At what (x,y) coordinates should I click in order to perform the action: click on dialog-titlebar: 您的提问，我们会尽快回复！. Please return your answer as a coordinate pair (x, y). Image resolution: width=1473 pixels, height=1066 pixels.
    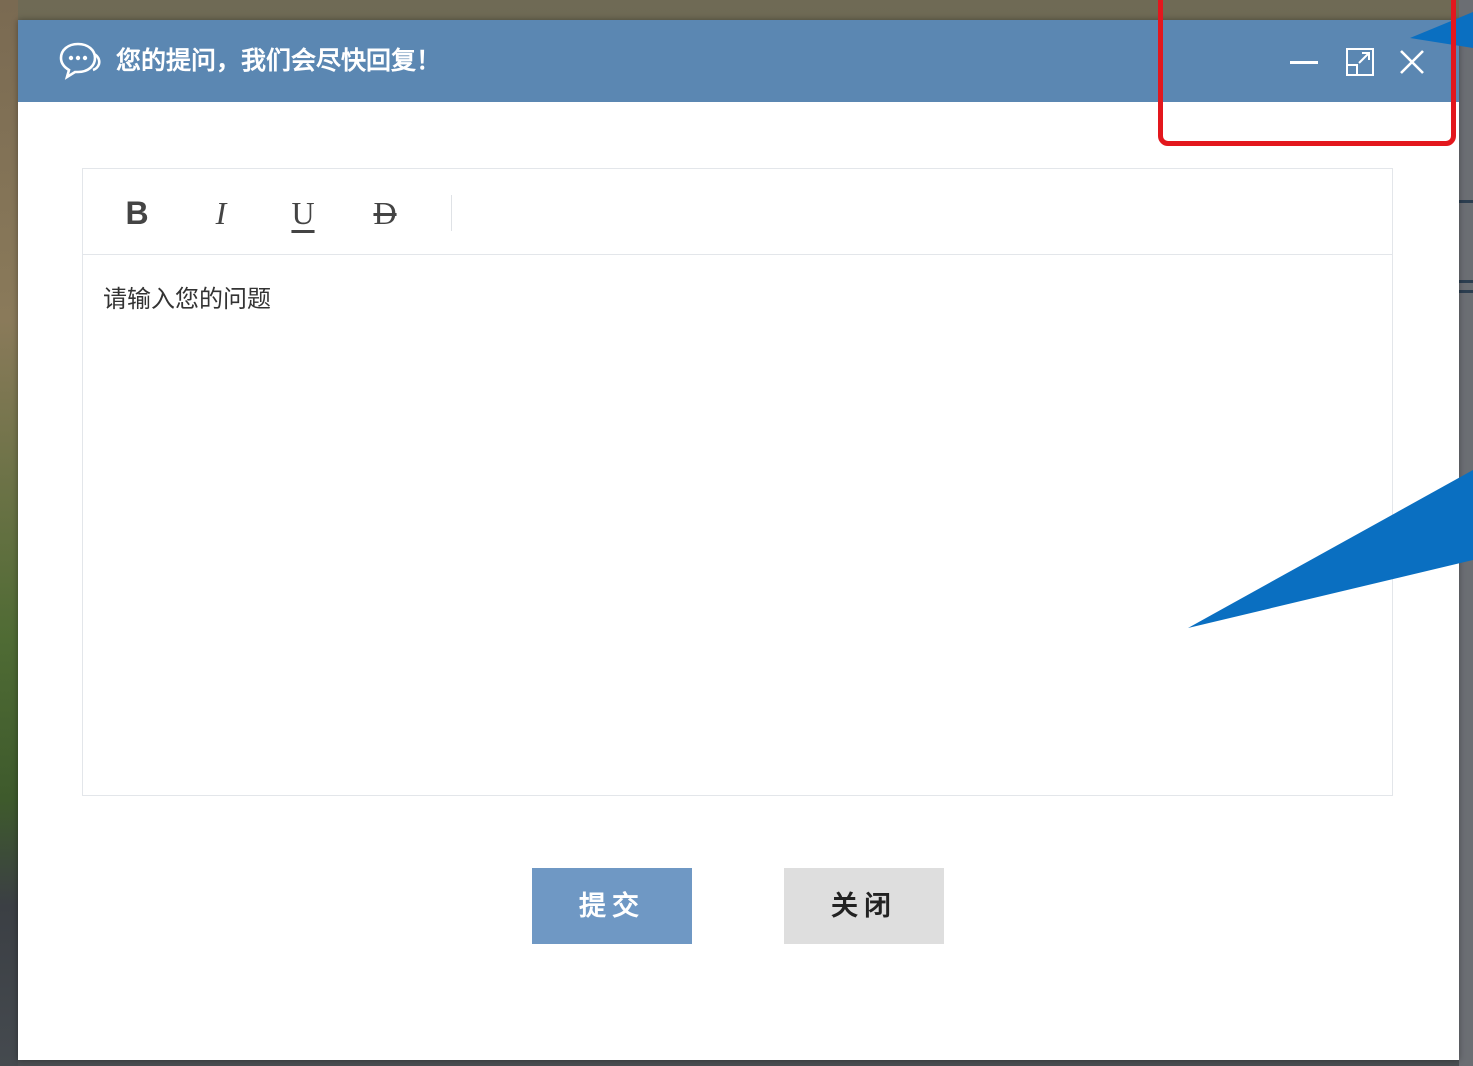
    Looking at the image, I should click on (738, 61).